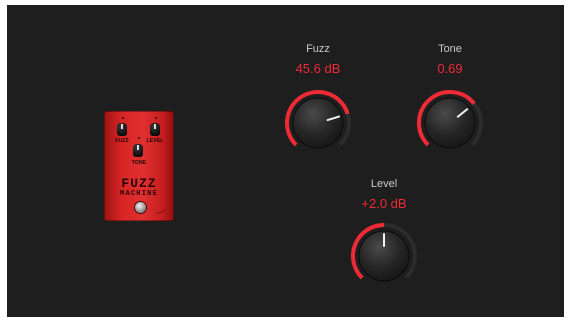 The height and width of the screenshot is (321, 568). I want to click on fuzz-knob, so click(318, 123).